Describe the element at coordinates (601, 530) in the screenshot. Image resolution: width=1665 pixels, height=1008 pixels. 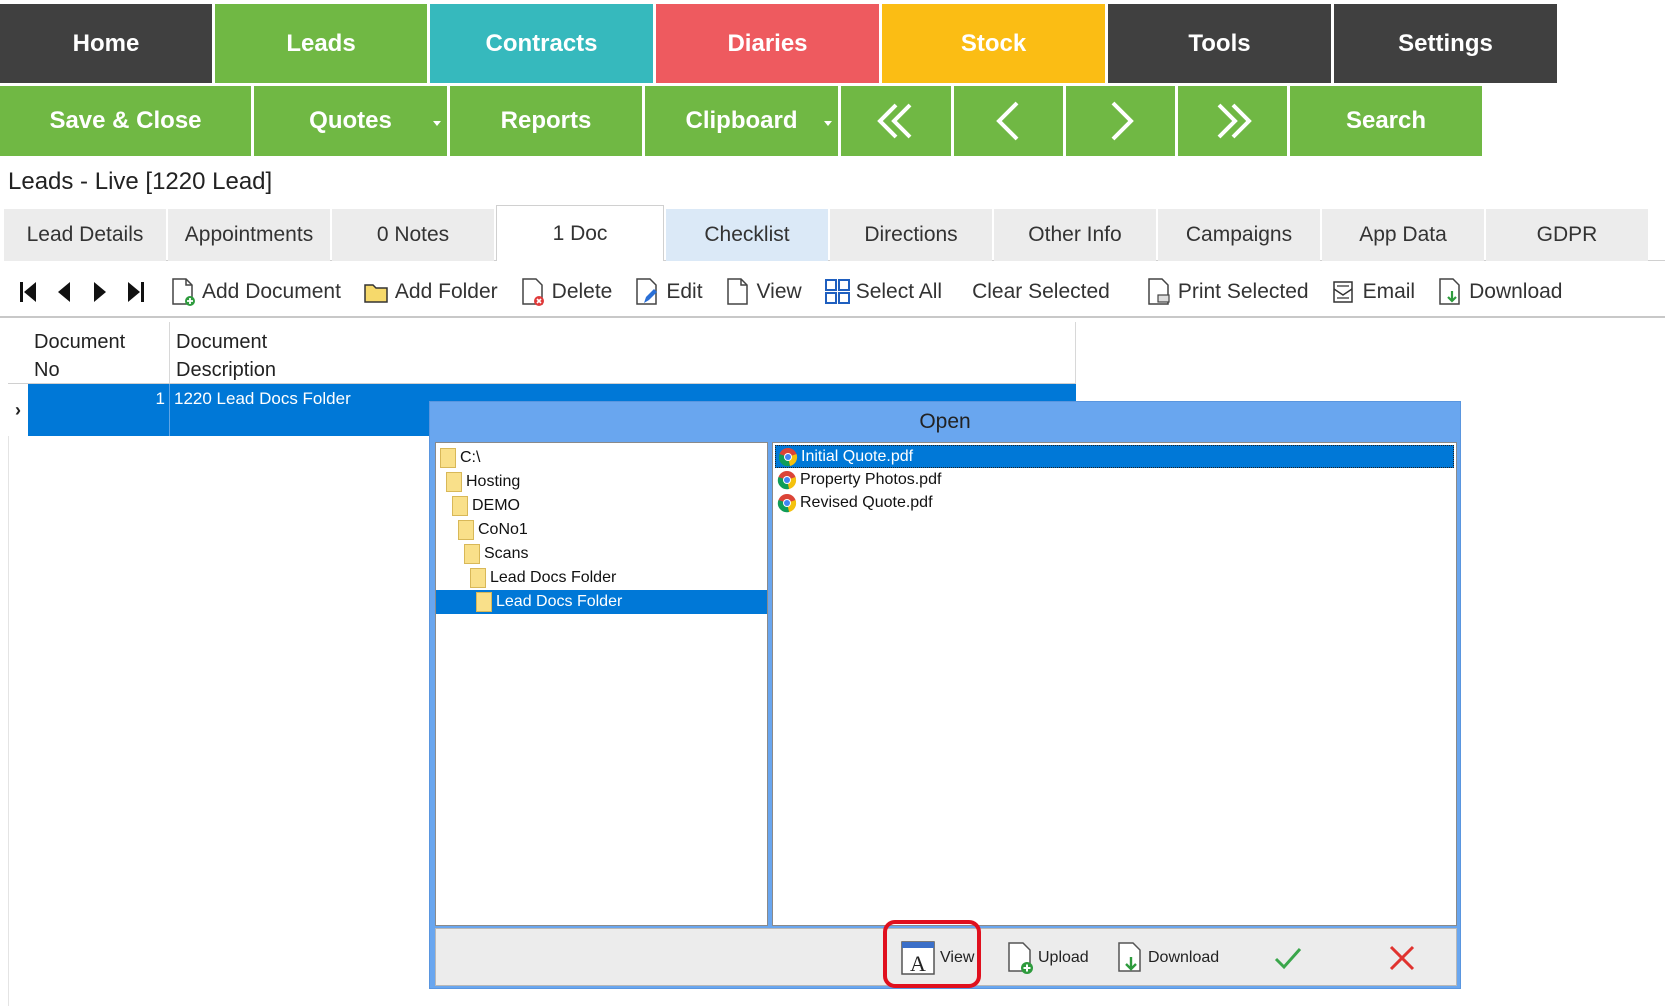
I see `folder-item: CoNo1` at that location.